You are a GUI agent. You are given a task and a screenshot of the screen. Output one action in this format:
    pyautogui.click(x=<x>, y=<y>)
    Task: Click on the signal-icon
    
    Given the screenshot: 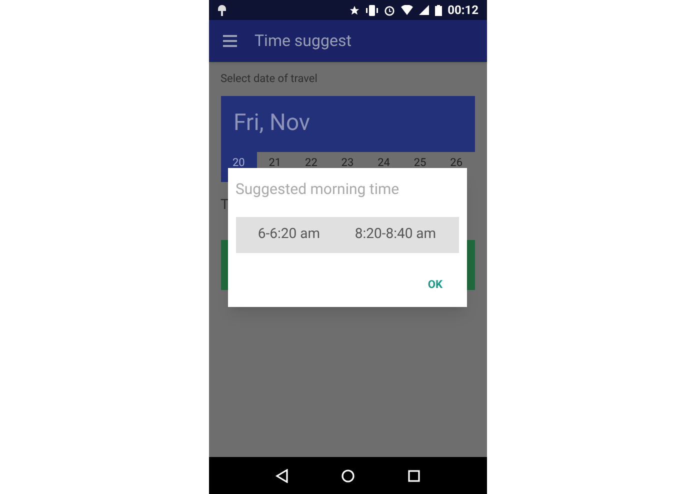 What is the action you would take?
    pyautogui.click(x=423, y=10)
    